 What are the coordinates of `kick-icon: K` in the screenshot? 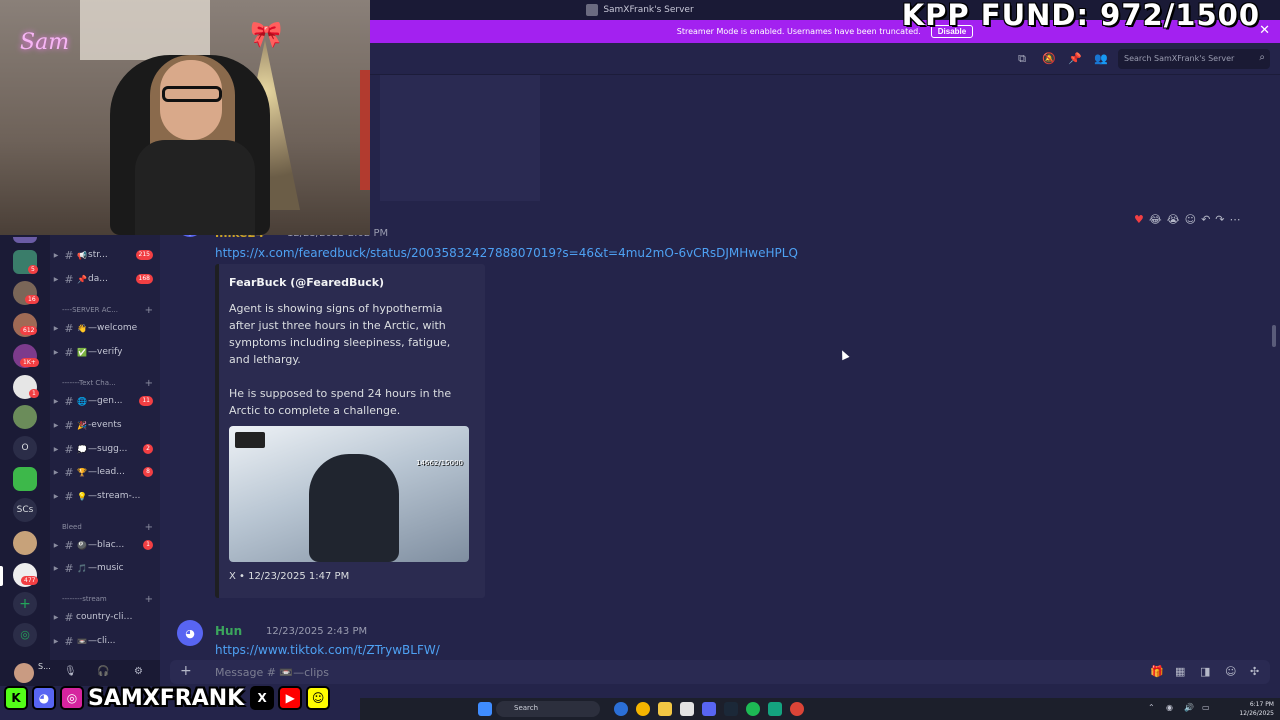 It's located at (16, 698).